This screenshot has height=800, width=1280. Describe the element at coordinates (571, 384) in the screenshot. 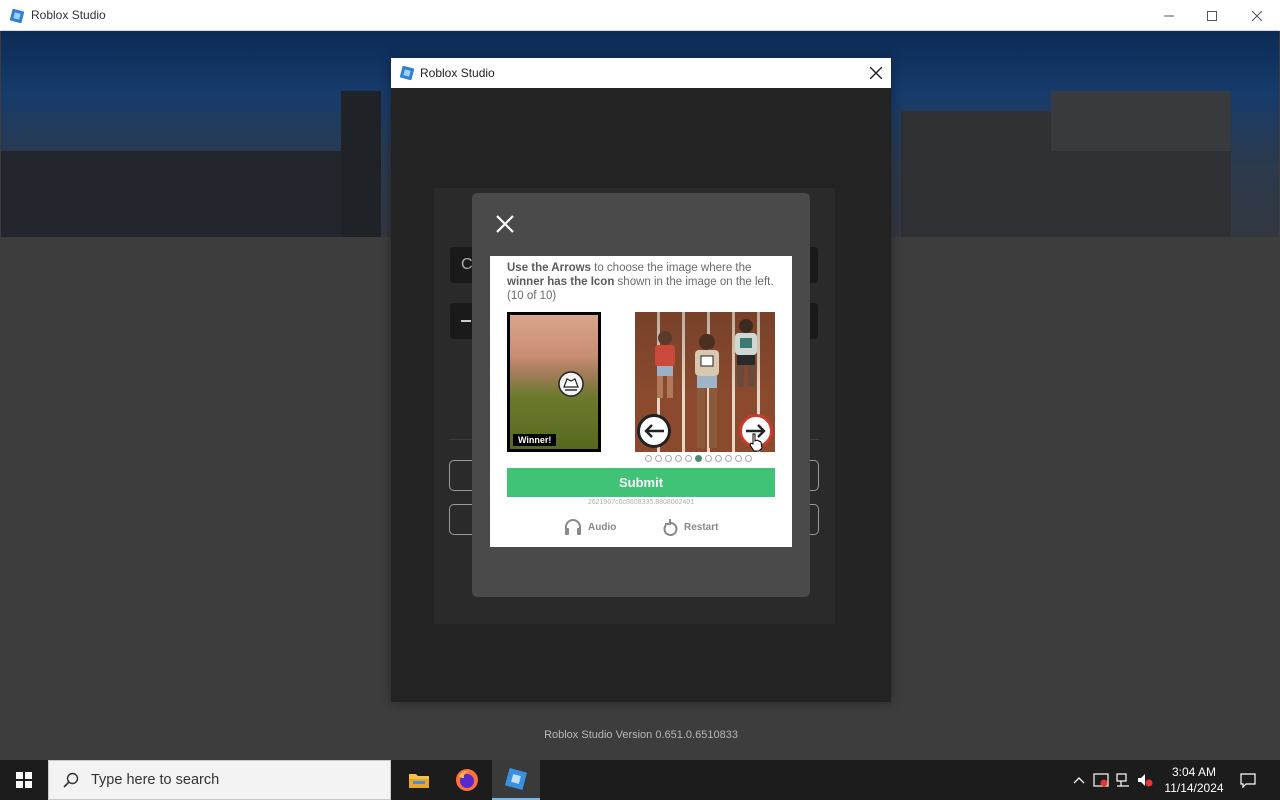

I see `shoe-icon` at that location.